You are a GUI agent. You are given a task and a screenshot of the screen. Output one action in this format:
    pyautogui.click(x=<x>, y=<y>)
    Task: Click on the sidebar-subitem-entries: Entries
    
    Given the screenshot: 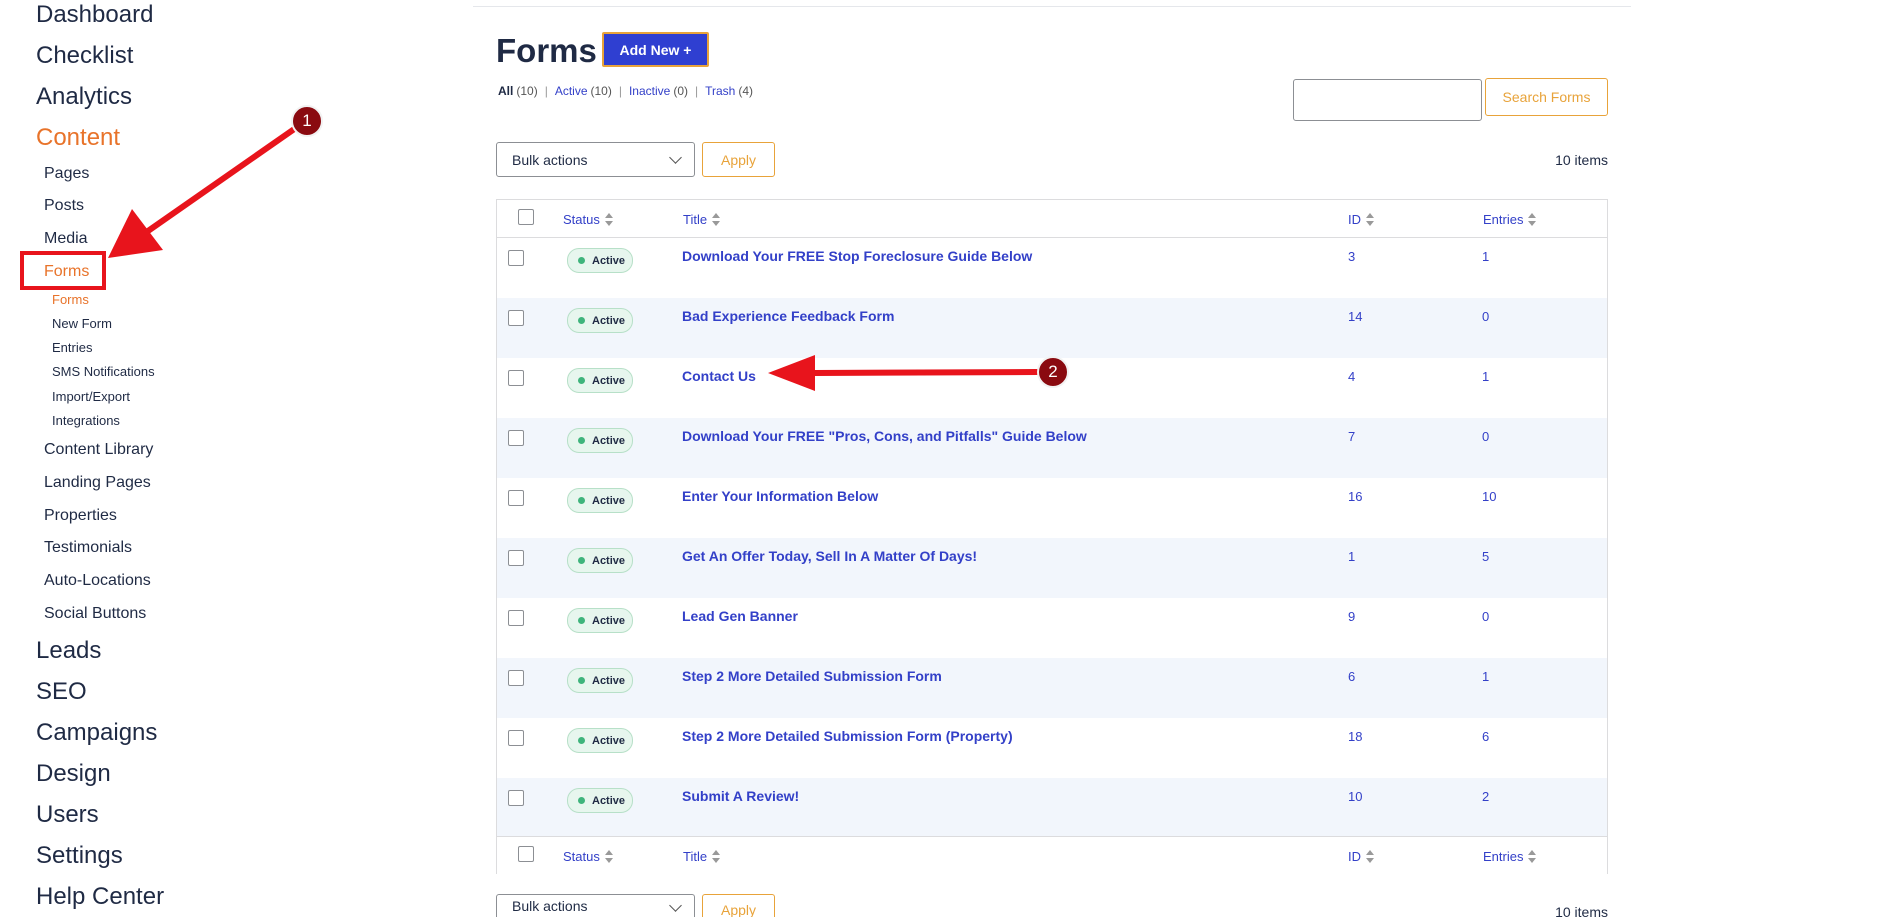 What is the action you would take?
    pyautogui.click(x=72, y=347)
    